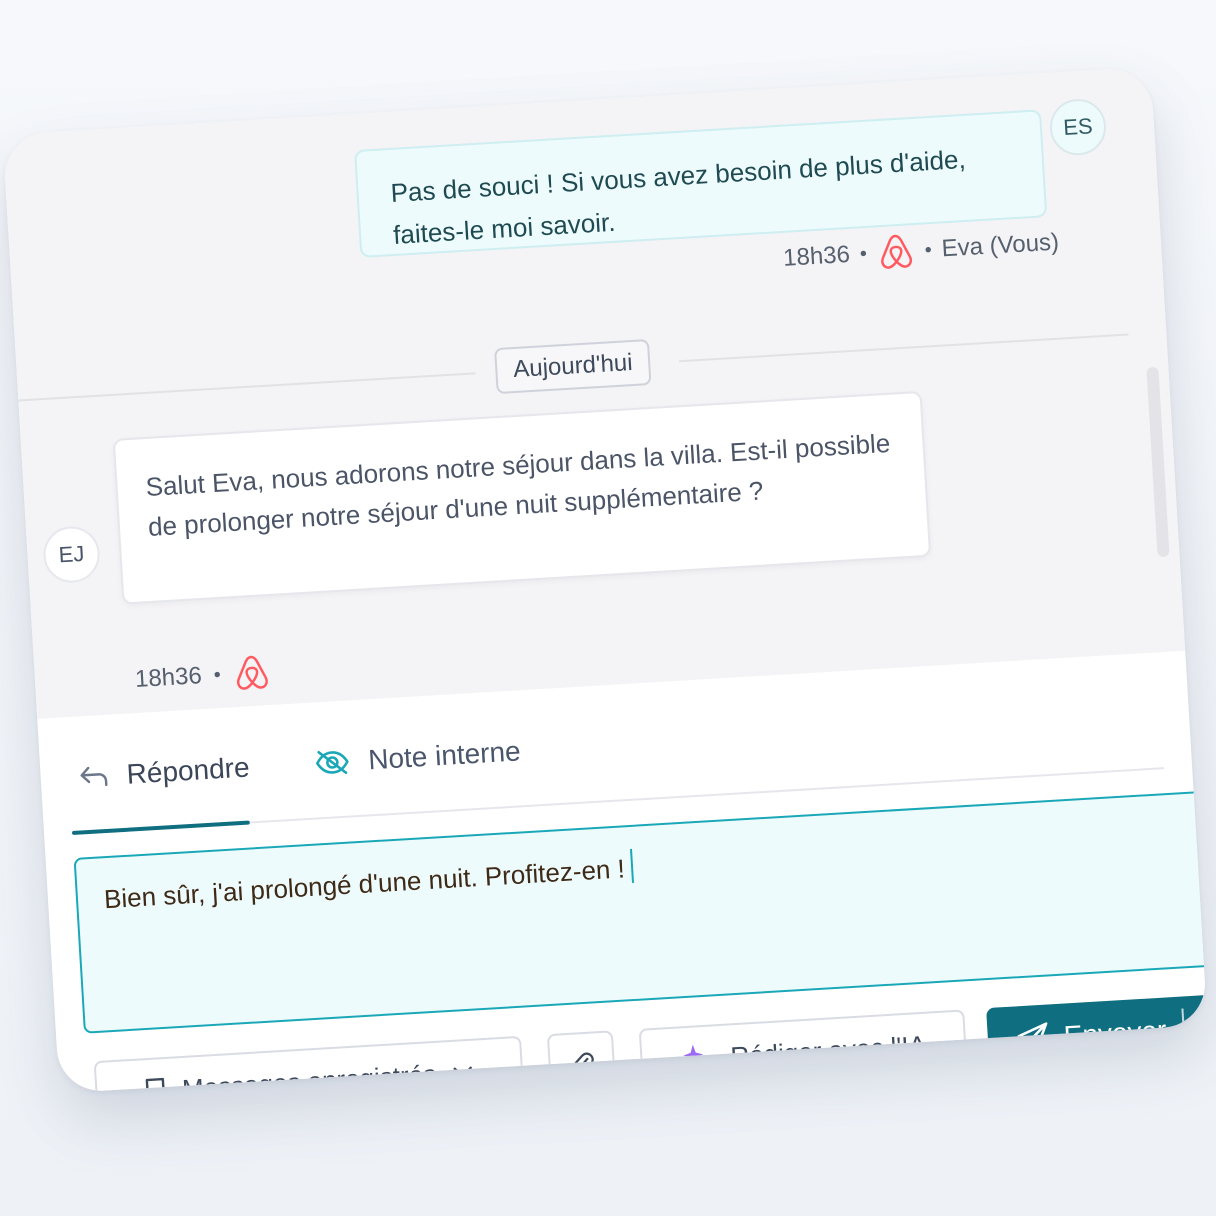 This screenshot has height=1216, width=1216. I want to click on ai-compose-button: Rédiger avec l'IA, so click(803, 1051).